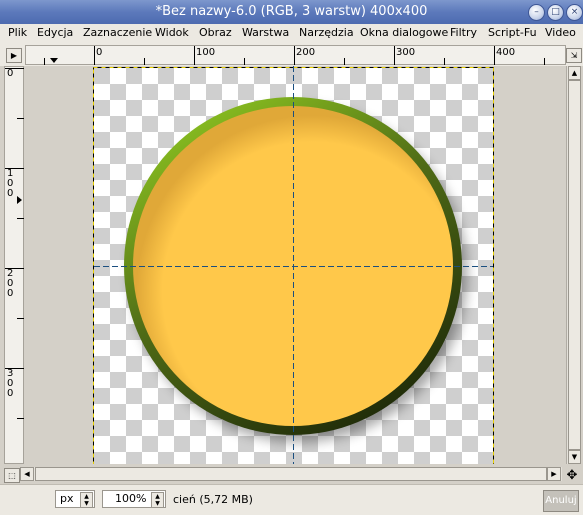  I want to click on menu-okna-dialogowe: Okna dialogowe, so click(404, 32).